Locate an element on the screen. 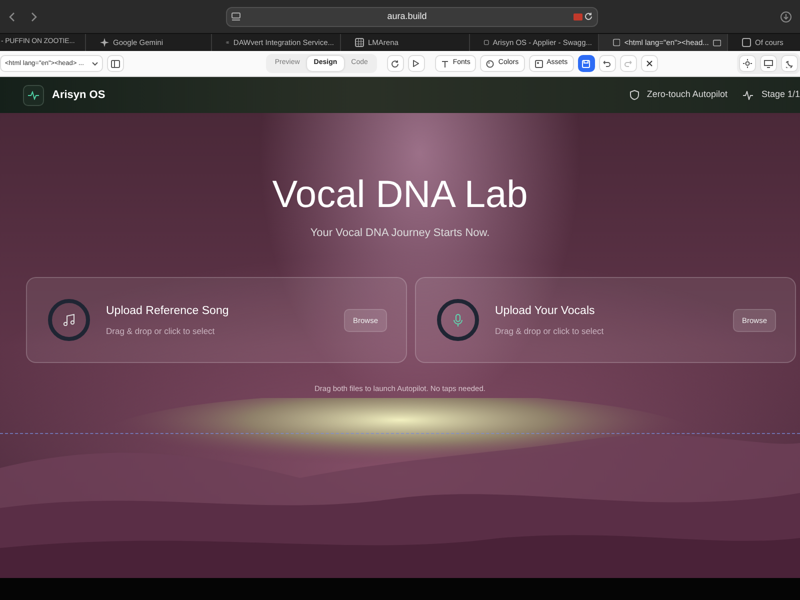 This screenshot has width=800, height=600. save-icon is located at coordinates (586, 64).